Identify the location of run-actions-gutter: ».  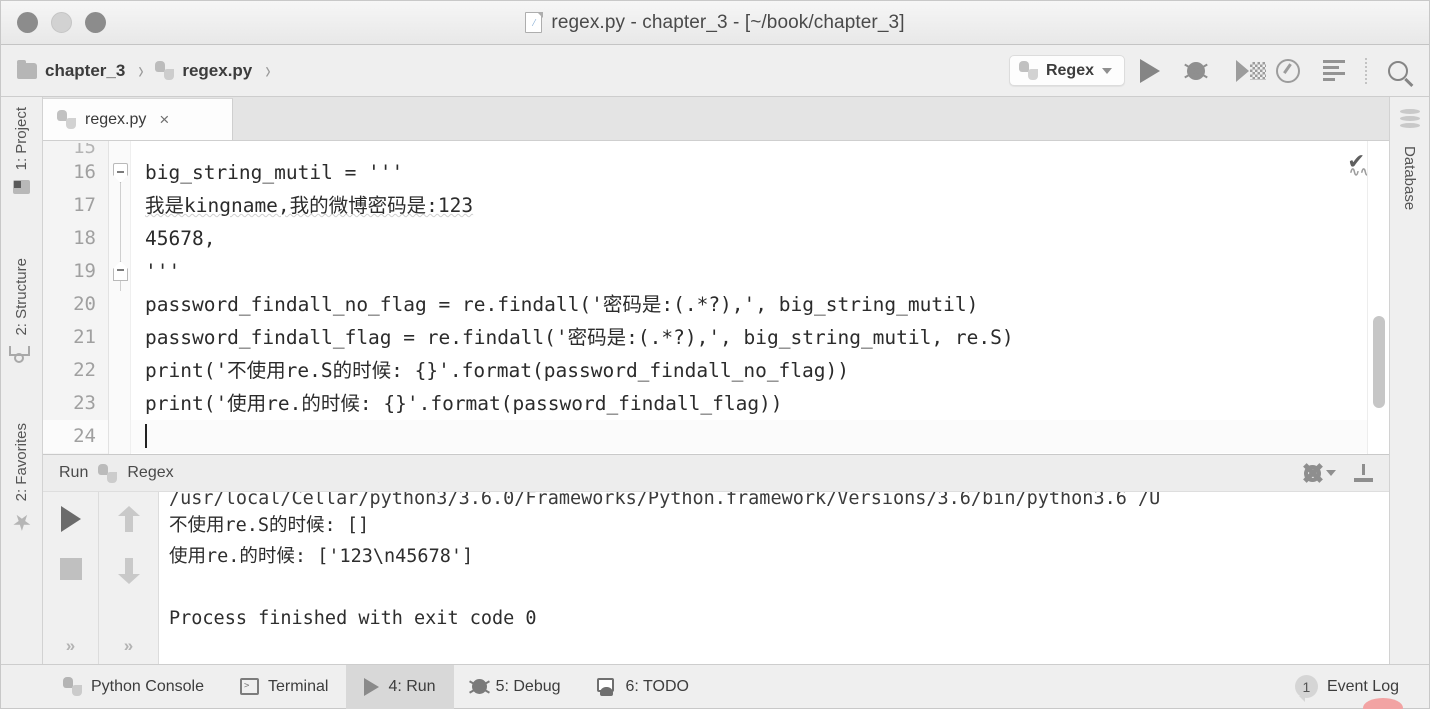
(71, 578).